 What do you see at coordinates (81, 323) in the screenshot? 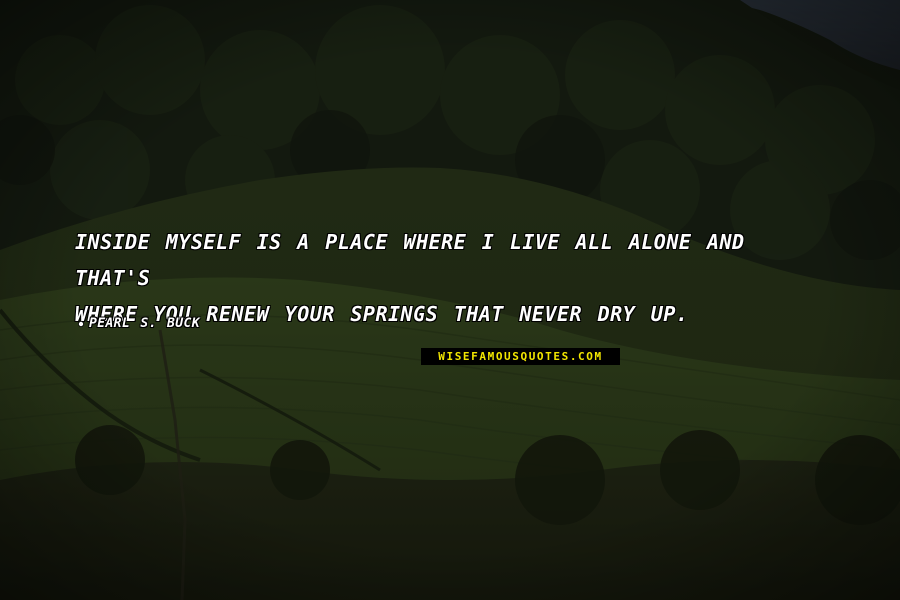
I see `bullet-icon` at bounding box center [81, 323].